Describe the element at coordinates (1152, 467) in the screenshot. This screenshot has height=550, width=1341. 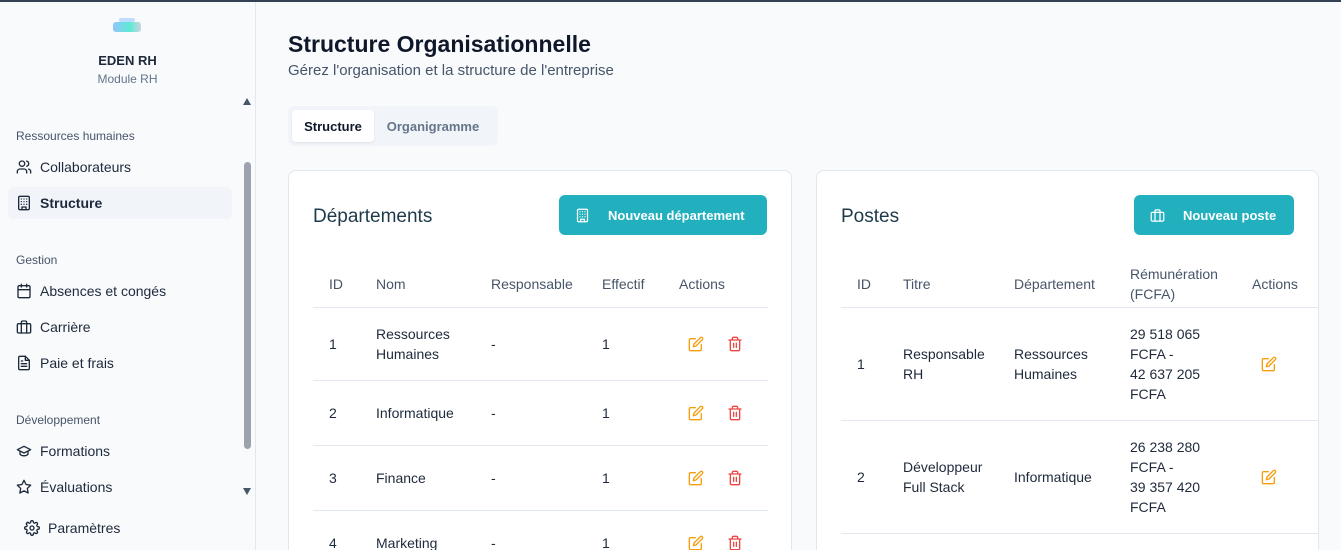
I see `cell-remuneration: FCFA -` at that location.